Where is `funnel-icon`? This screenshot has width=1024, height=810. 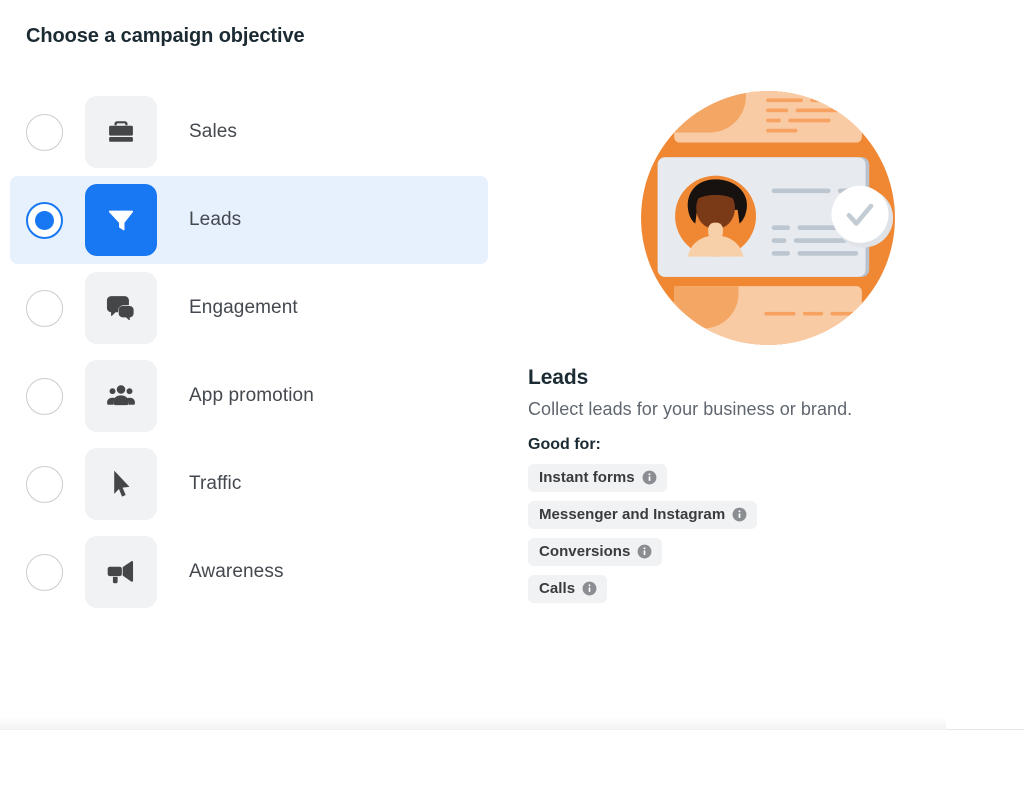 funnel-icon is located at coordinates (121, 220).